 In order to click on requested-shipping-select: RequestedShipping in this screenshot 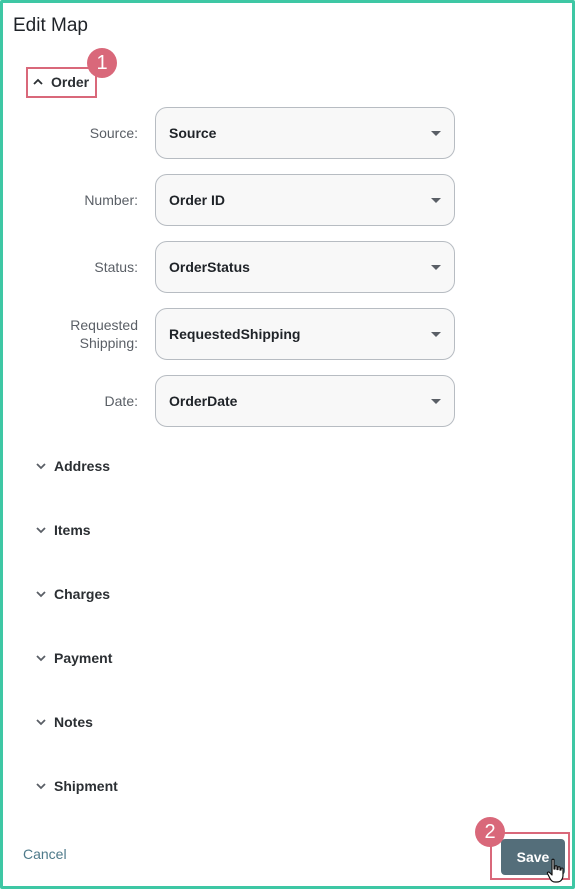, I will do `click(305, 334)`.